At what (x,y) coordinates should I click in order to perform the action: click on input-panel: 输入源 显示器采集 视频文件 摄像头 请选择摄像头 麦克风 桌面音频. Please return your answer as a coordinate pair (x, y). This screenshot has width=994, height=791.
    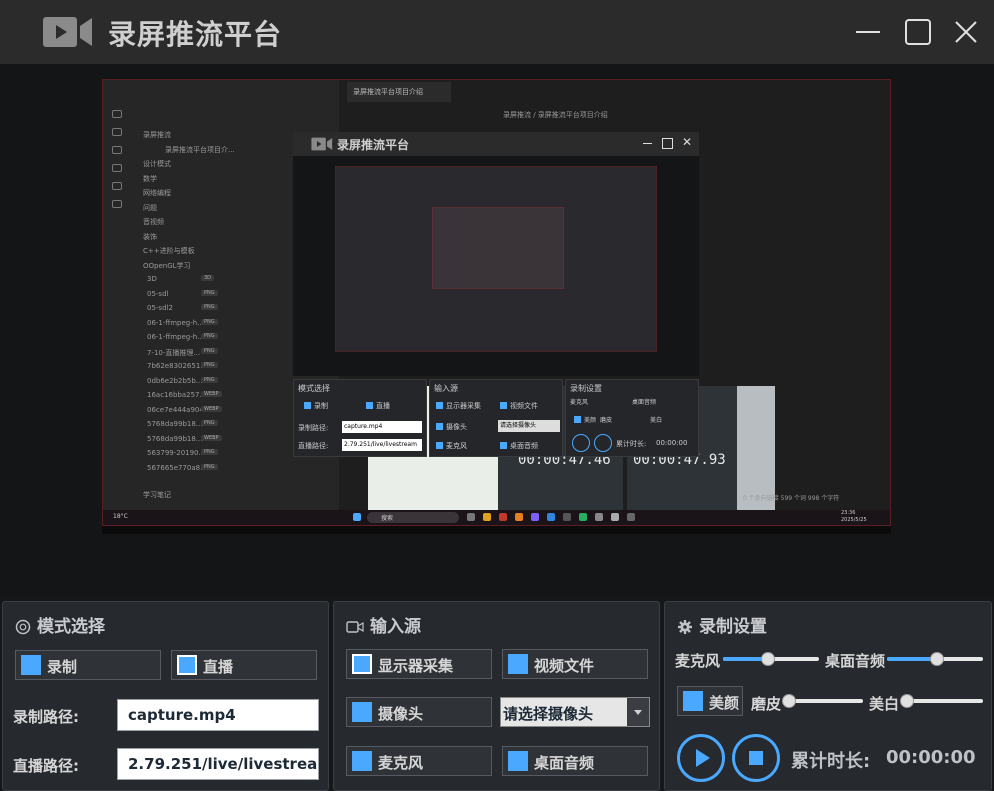
    Looking at the image, I should click on (496, 696).